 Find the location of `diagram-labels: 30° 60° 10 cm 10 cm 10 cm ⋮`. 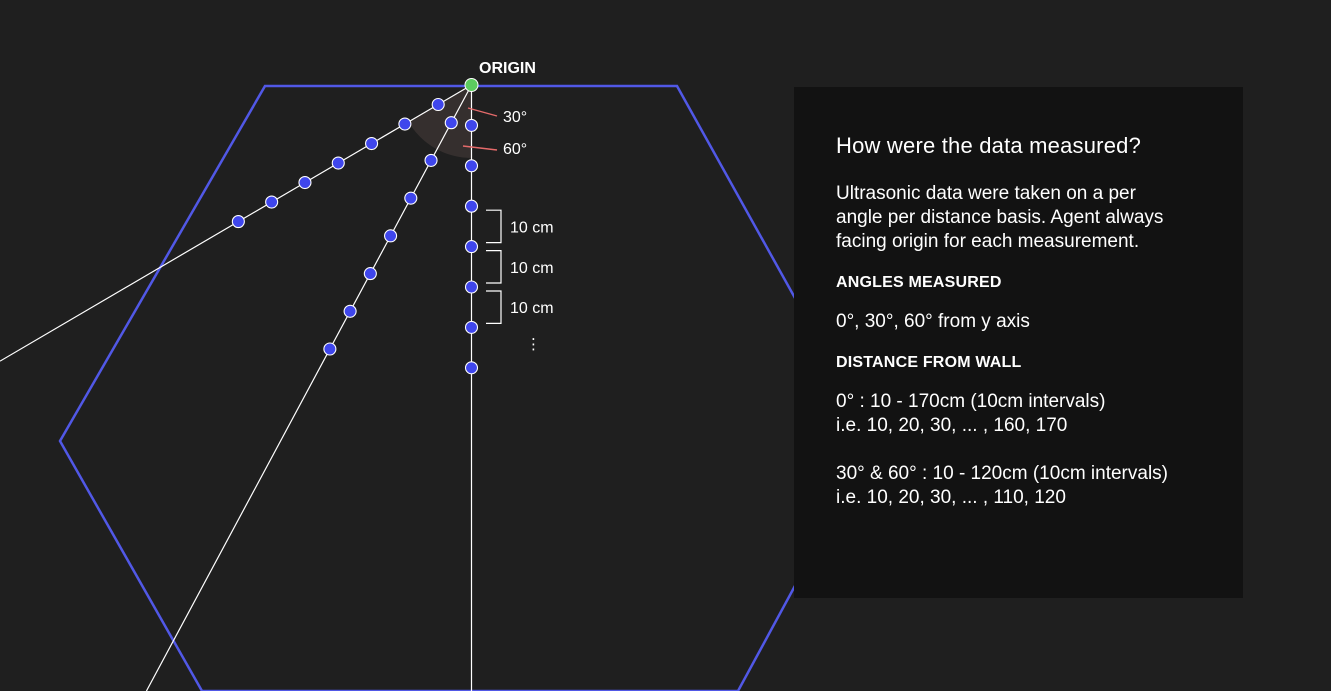

diagram-labels: 30° 60° 10 cm 10 cm 10 cm ⋮ is located at coordinates (528, 231).